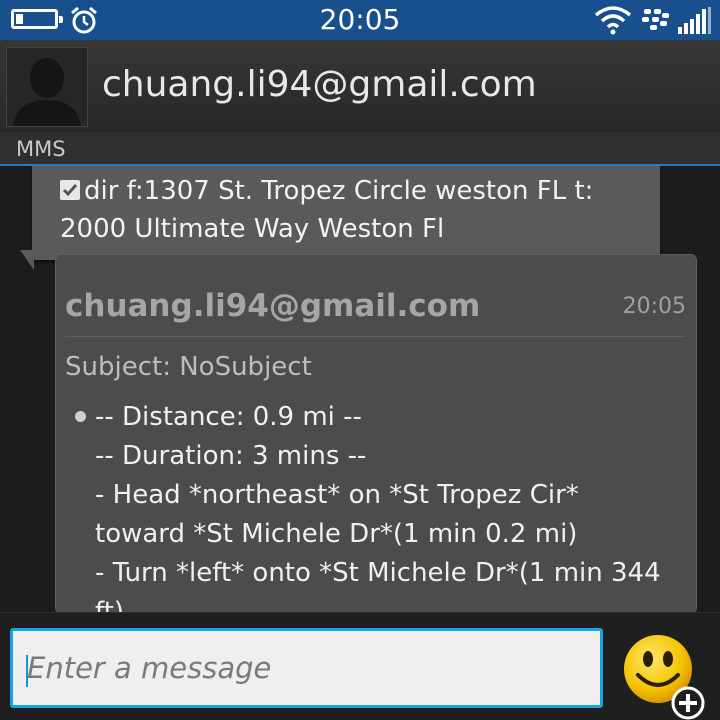 The image size is (720, 720). What do you see at coordinates (375, 336) in the screenshot?
I see `card-divider` at bounding box center [375, 336].